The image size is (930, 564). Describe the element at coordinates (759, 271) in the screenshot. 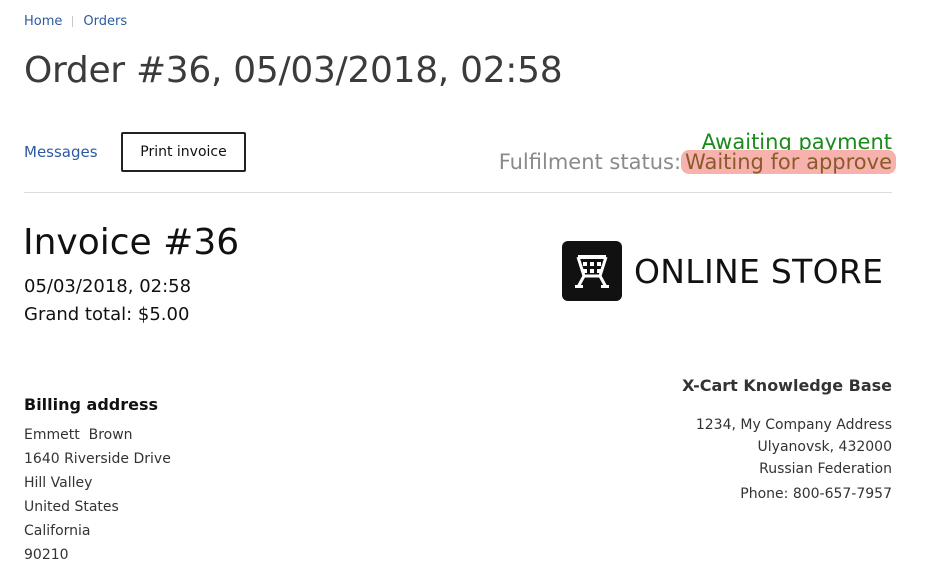

I see `store-name: ONLINE STORE` at that location.